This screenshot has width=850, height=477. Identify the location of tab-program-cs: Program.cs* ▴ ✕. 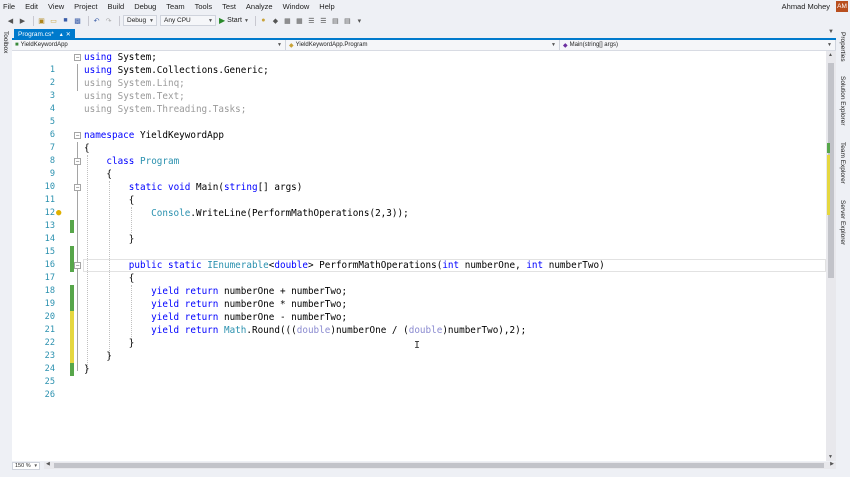
(44, 34).